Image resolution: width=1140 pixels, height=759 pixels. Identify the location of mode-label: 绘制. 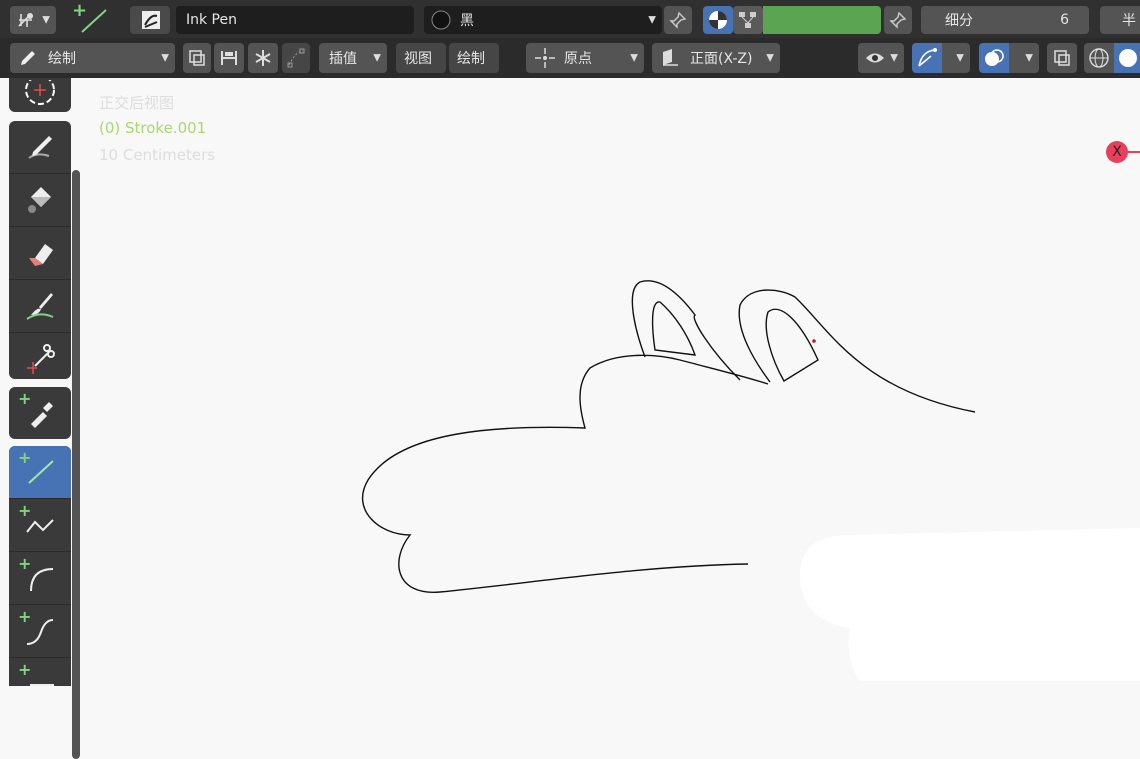
(62, 59).